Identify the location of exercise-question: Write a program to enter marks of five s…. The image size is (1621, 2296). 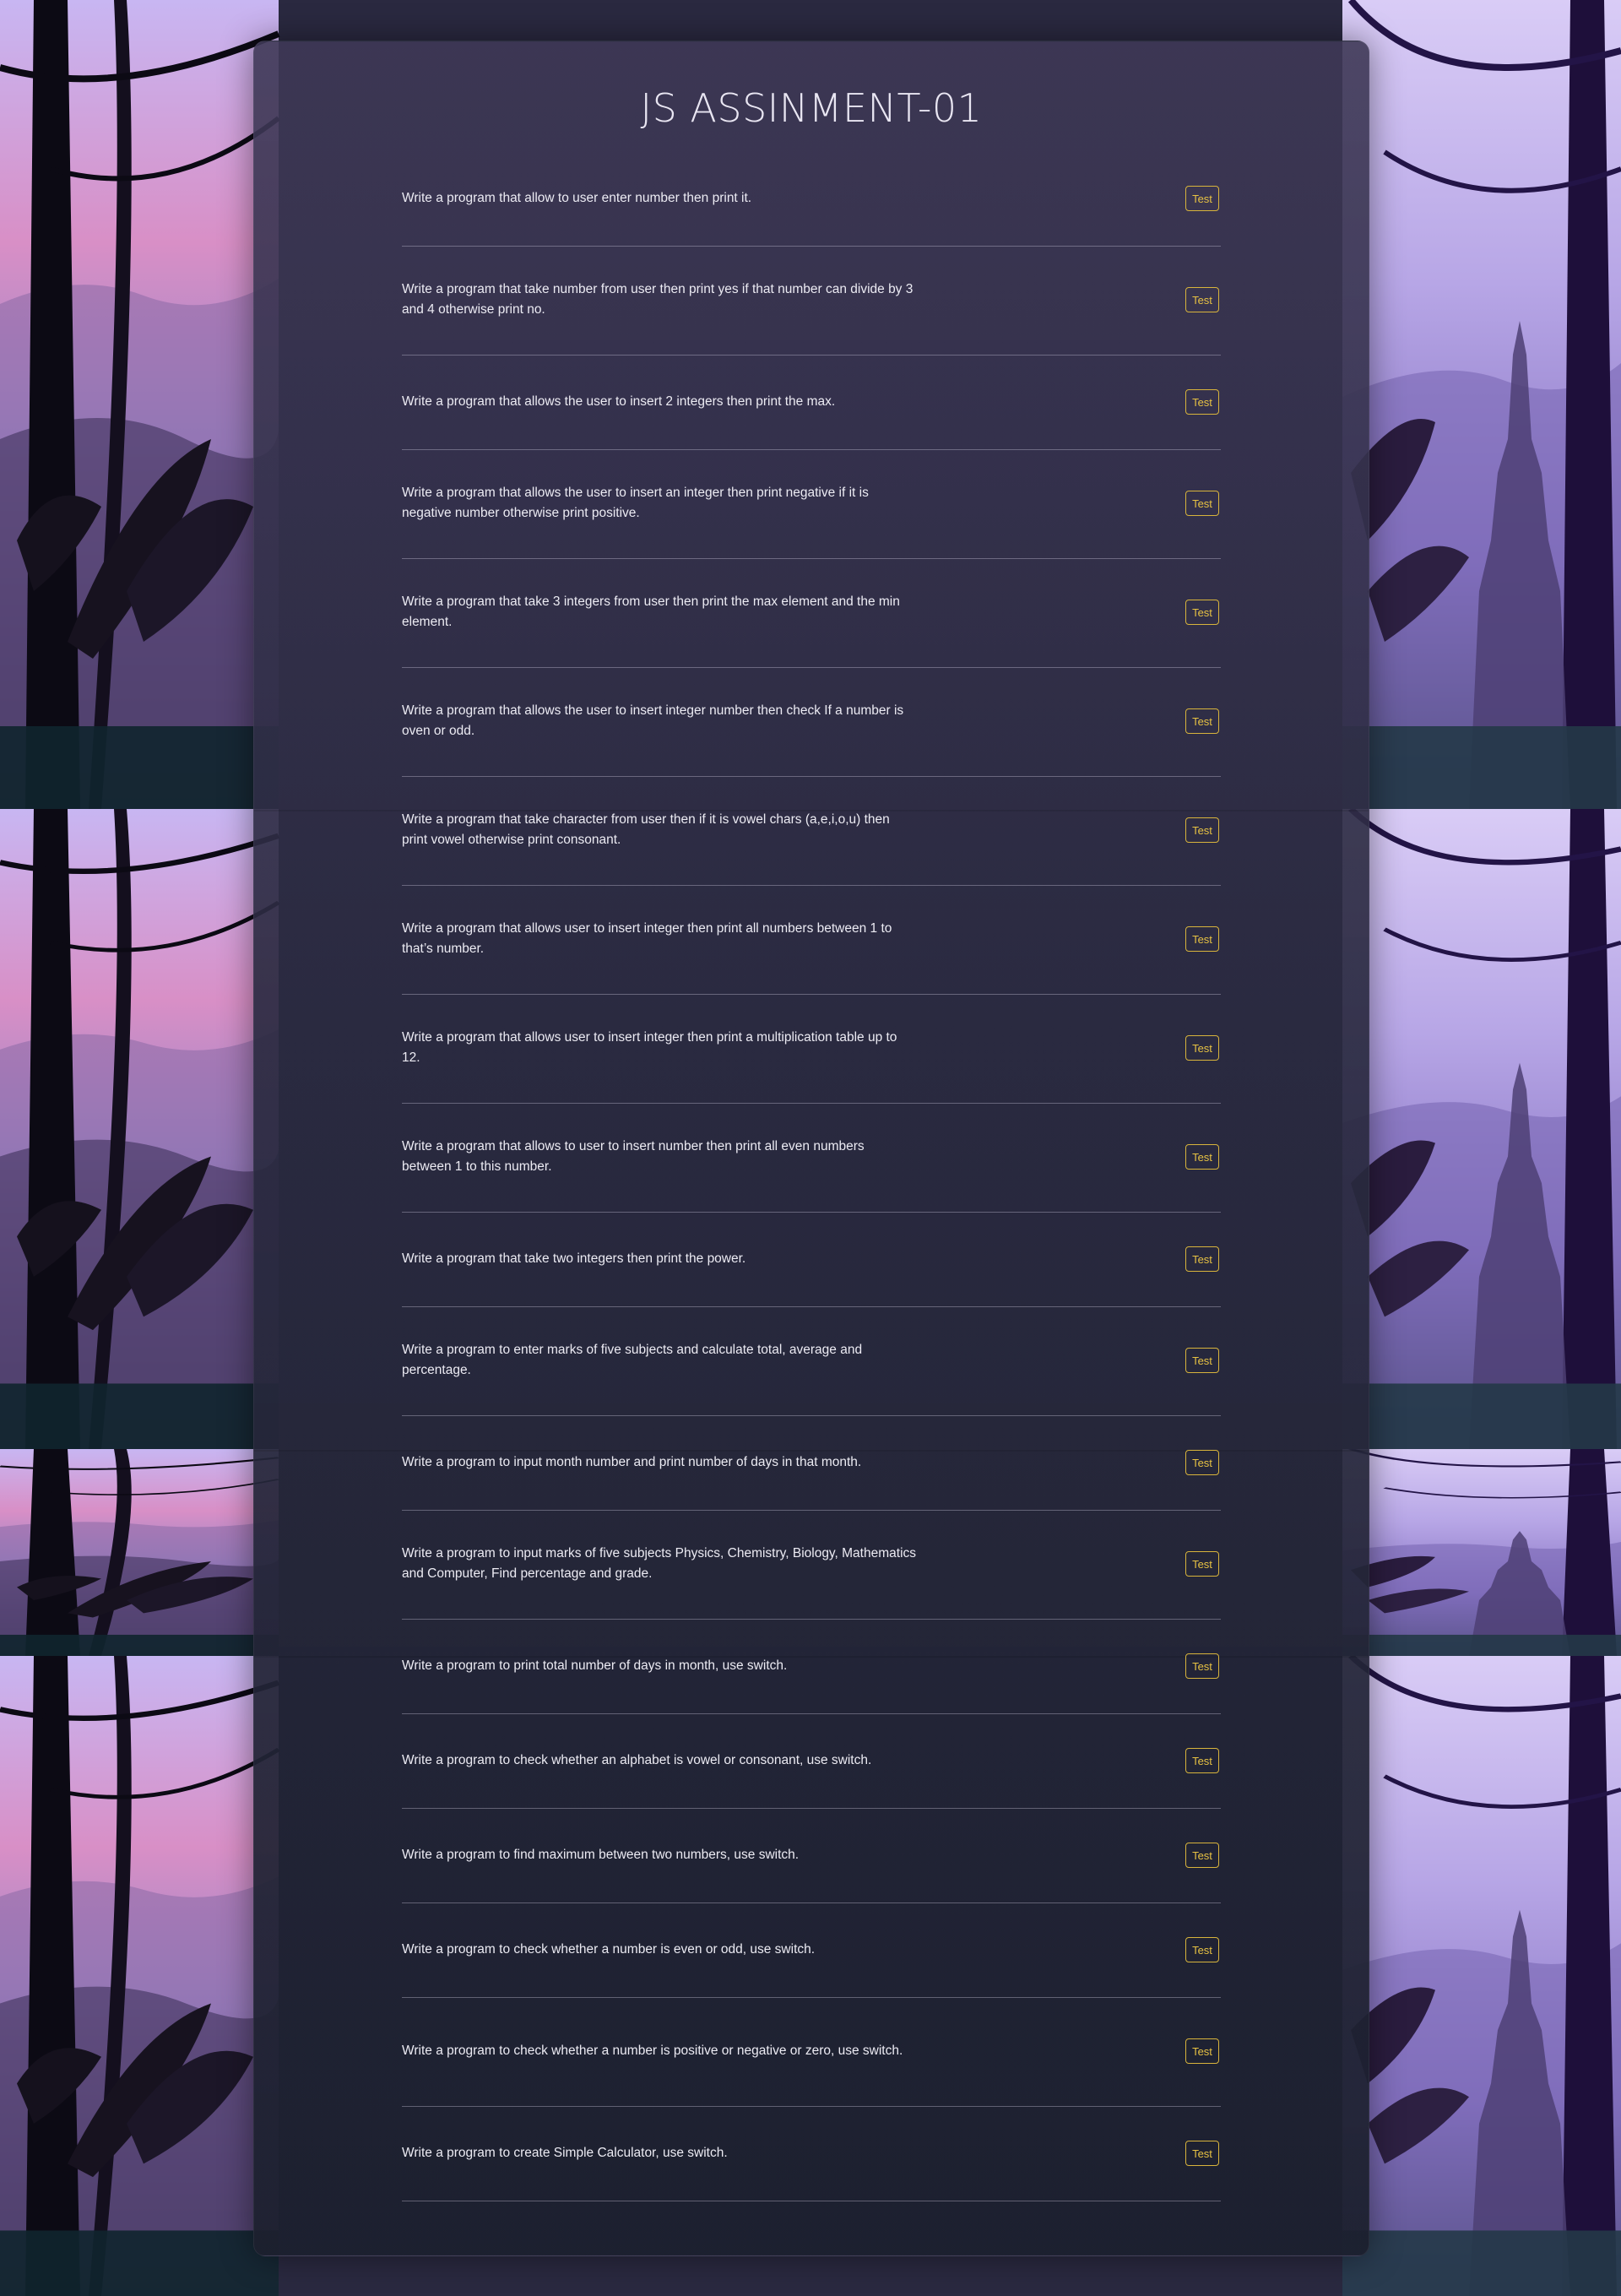
(632, 1360).